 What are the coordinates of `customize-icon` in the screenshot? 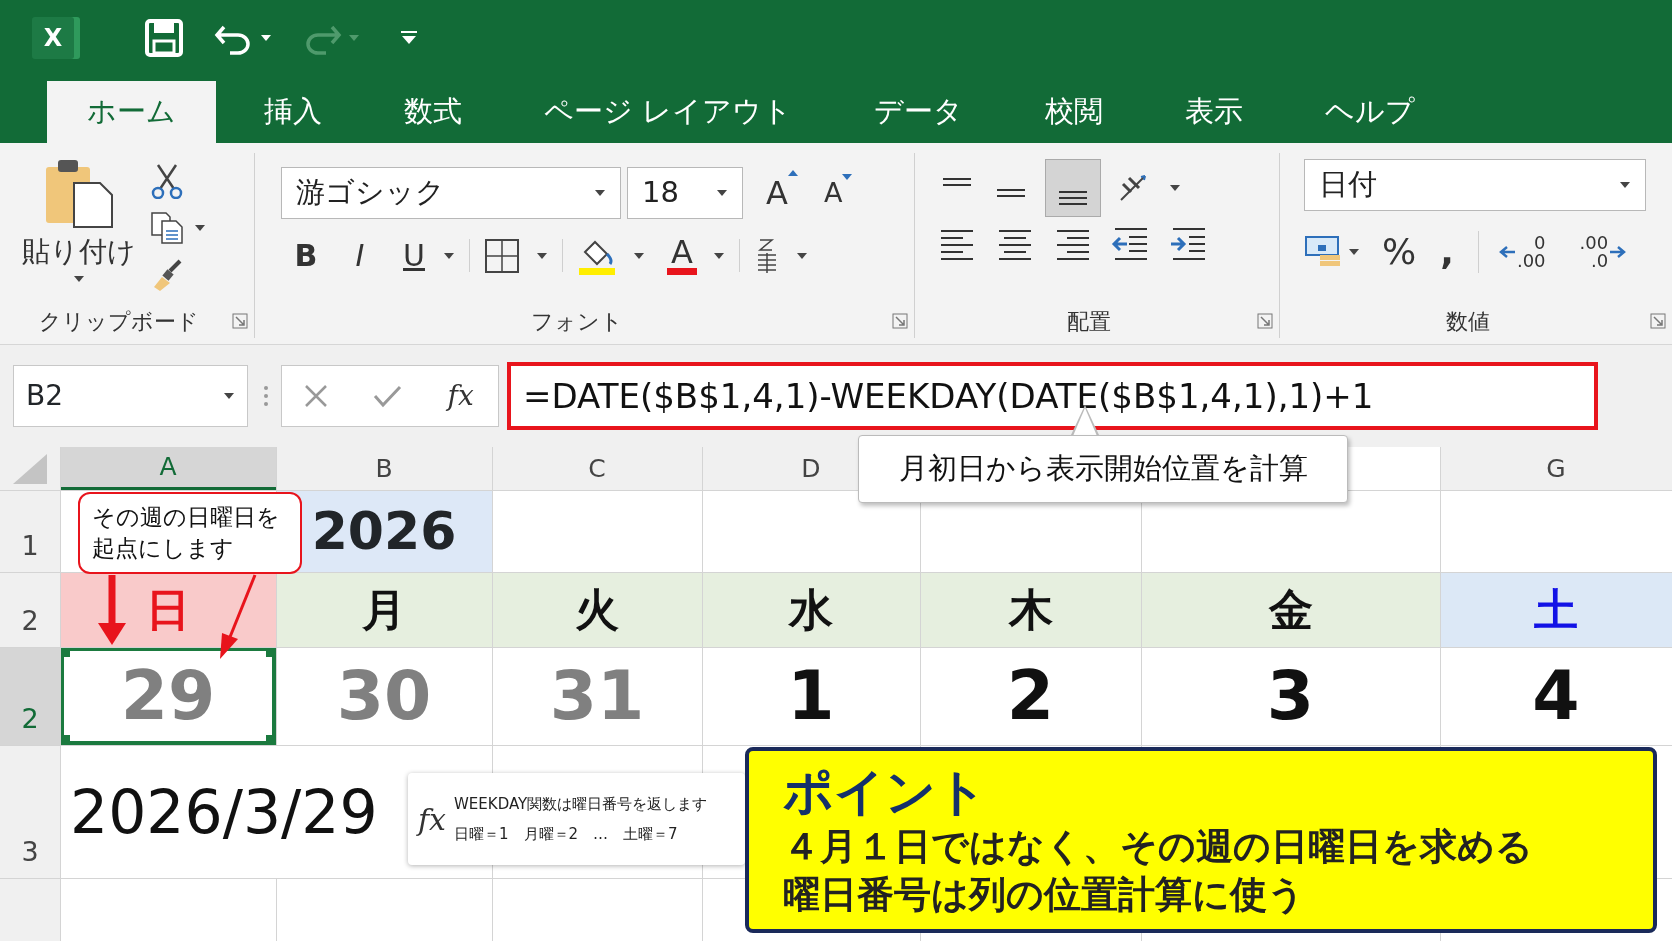 It's located at (409, 37).